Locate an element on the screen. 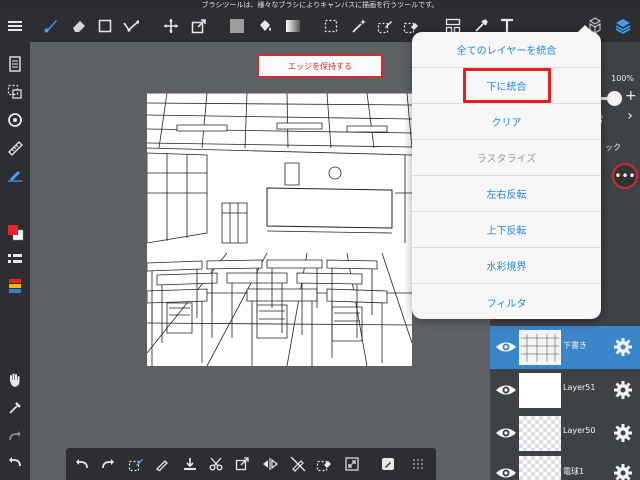 This screenshot has width=640, height=480. menu-clear: クリア is located at coordinates (506, 122).